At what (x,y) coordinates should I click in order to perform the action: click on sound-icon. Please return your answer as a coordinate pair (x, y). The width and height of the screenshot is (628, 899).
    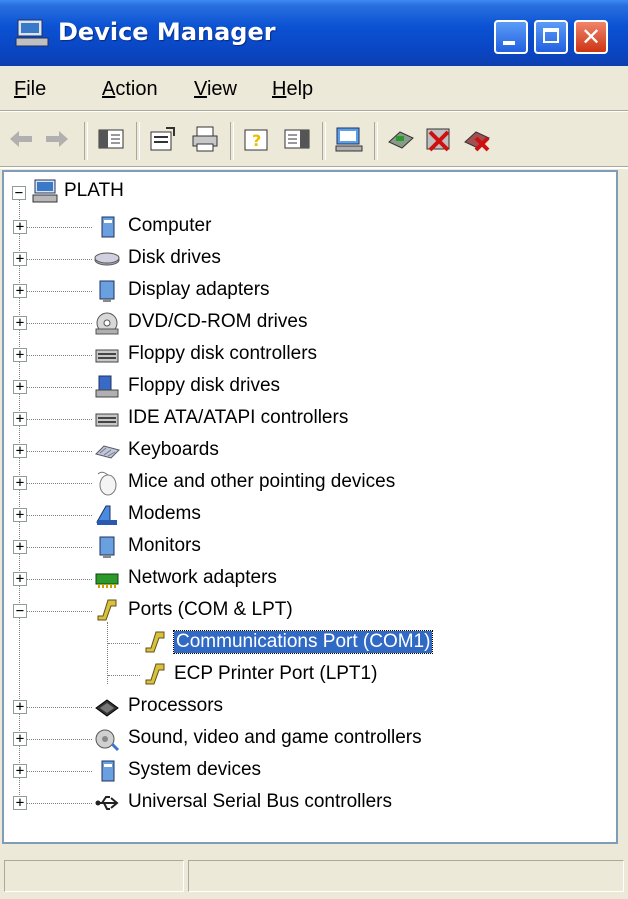
    Looking at the image, I should click on (107, 740).